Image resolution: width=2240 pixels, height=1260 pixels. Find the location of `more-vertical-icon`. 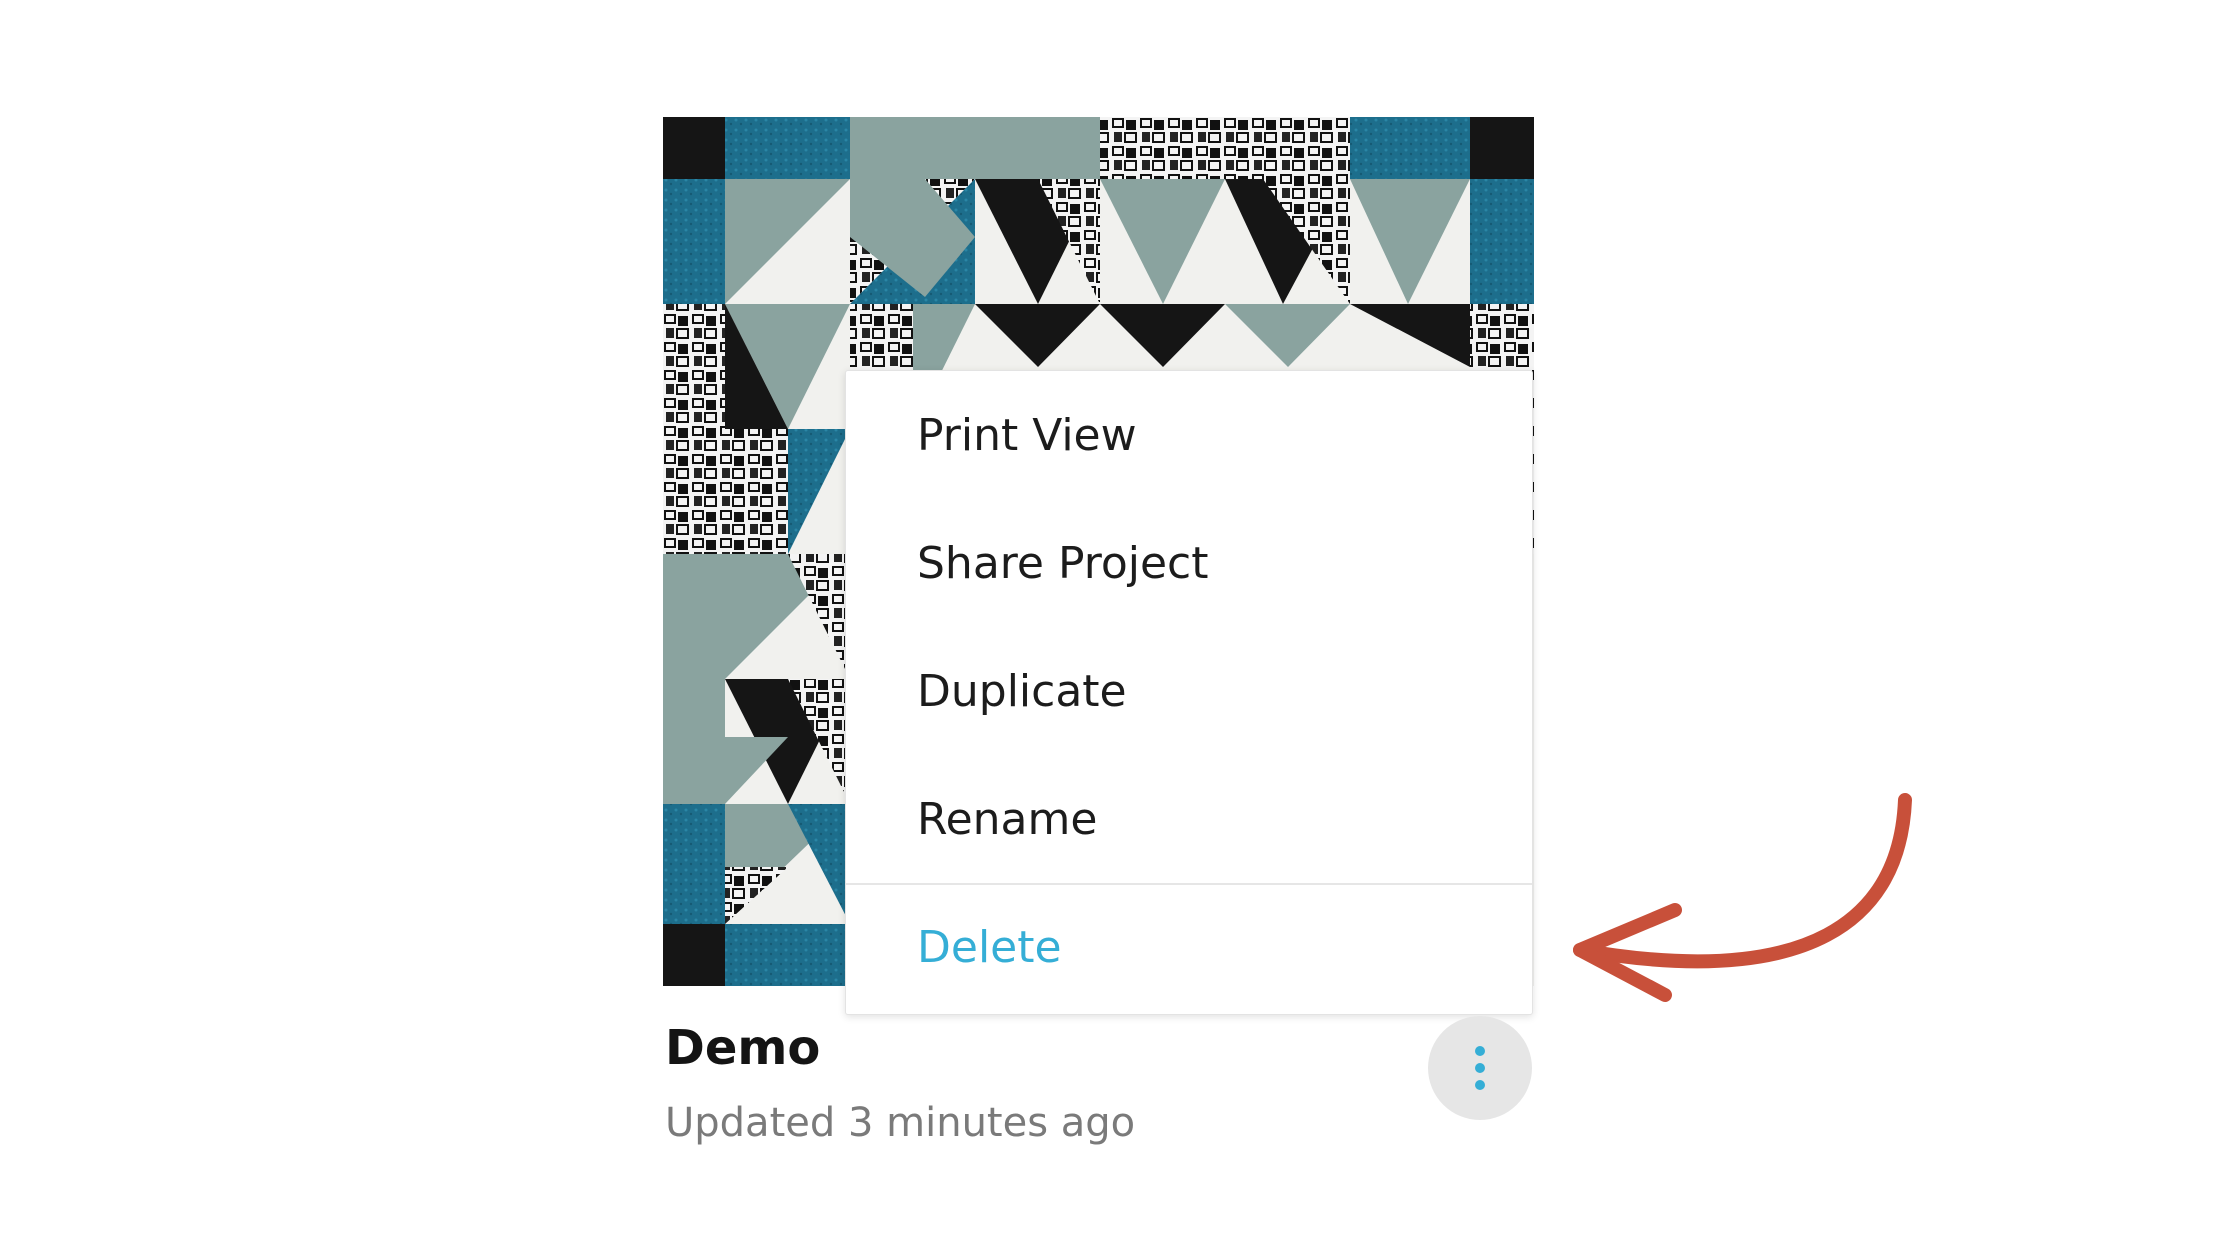

more-vertical-icon is located at coordinates (1480, 1068).